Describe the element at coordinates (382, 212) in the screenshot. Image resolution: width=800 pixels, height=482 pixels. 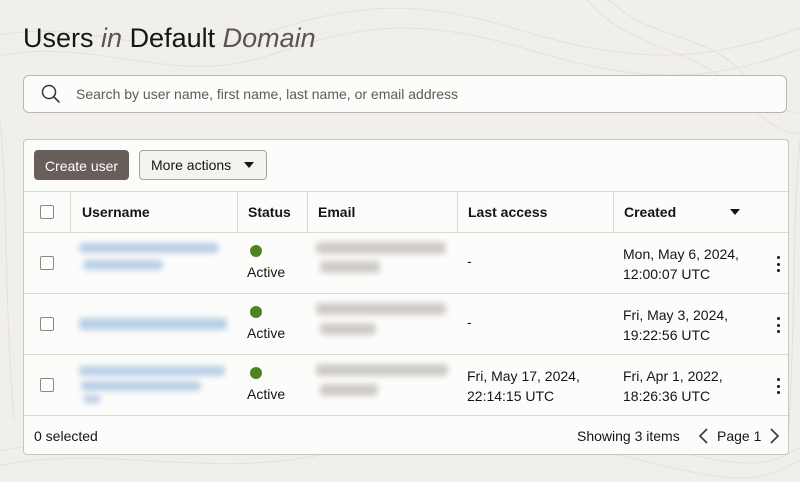
I see `column-header-email: Email` at that location.